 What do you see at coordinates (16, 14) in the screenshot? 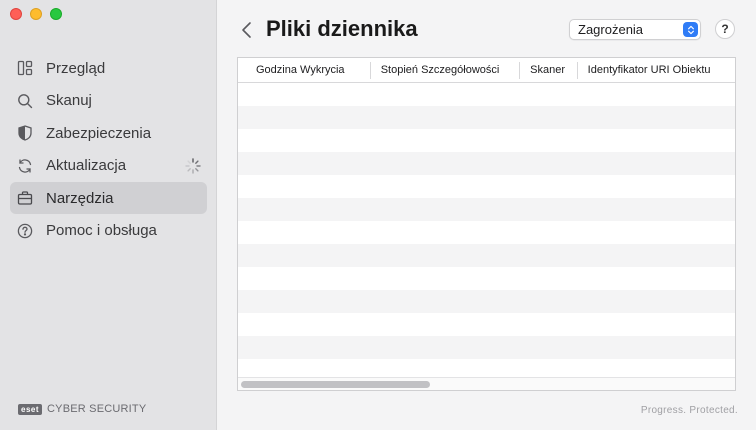
I see `close-window-button` at bounding box center [16, 14].